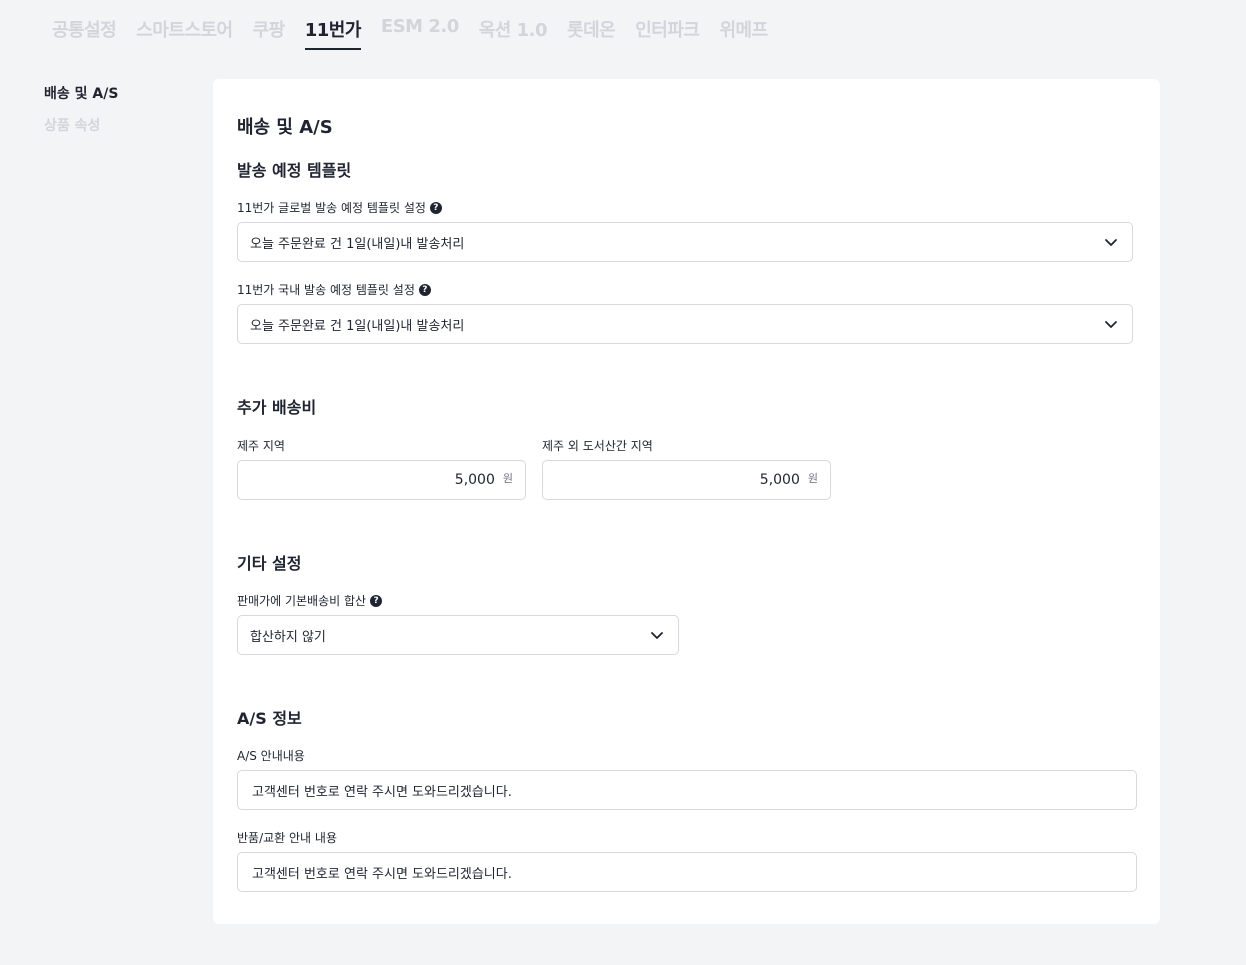 This screenshot has width=1246, height=965. What do you see at coordinates (779, 480) in the screenshot?
I see `islands-fee-value: 5,000` at bounding box center [779, 480].